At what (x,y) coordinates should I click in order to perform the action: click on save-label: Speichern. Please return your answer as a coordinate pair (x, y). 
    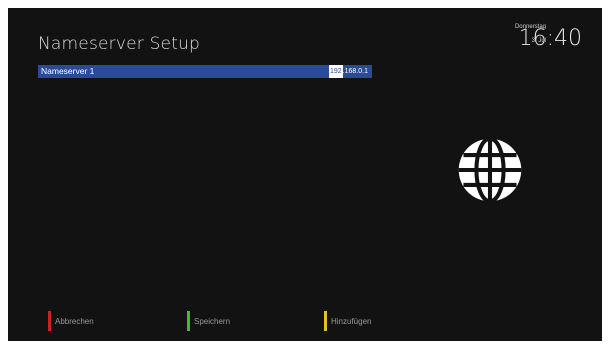
    Looking at the image, I should click on (212, 321).